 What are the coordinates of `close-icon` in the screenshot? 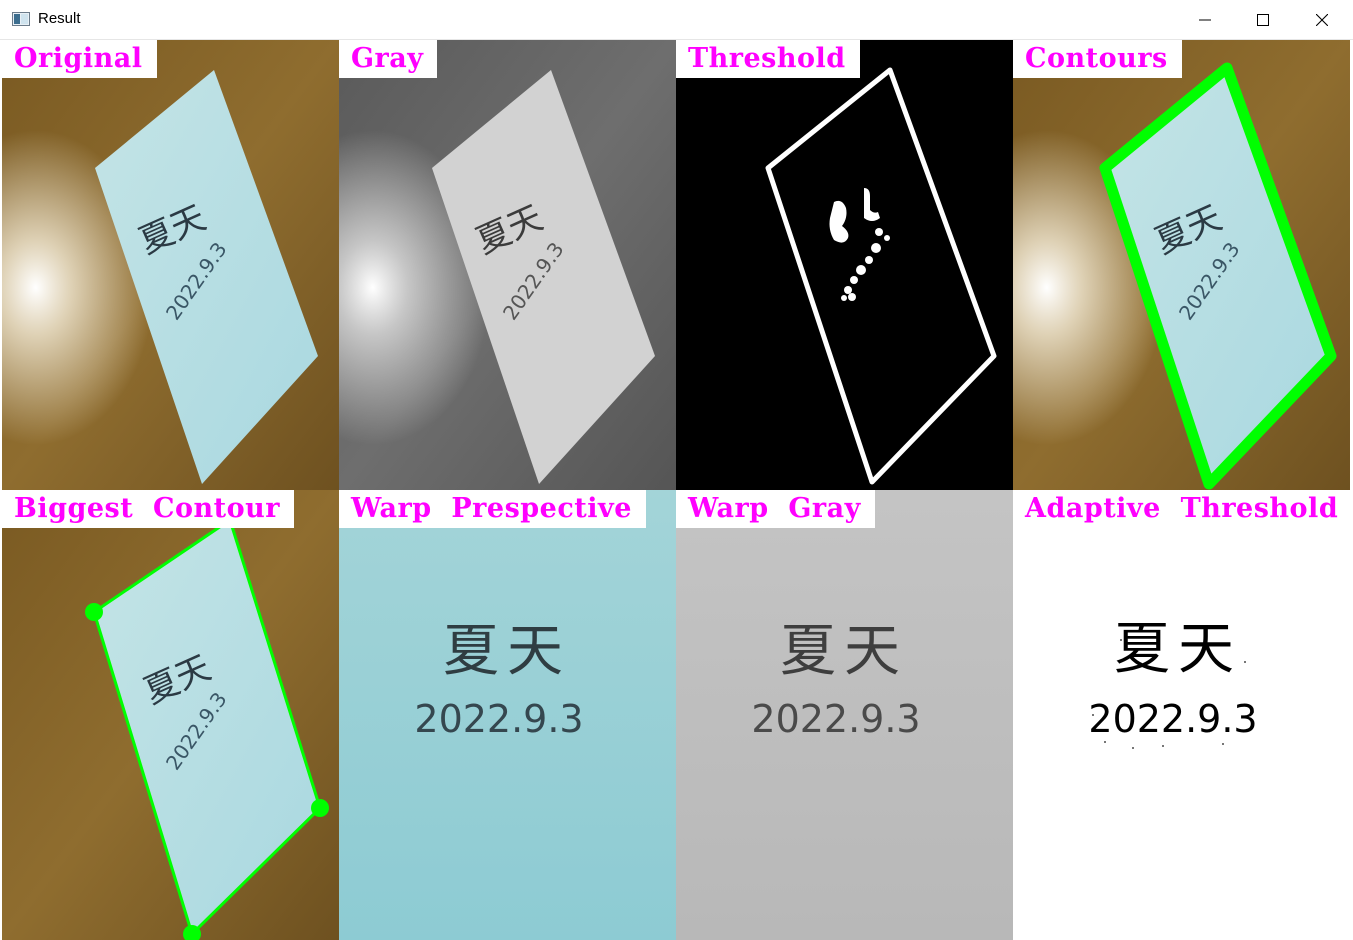 It's located at (1322, 20).